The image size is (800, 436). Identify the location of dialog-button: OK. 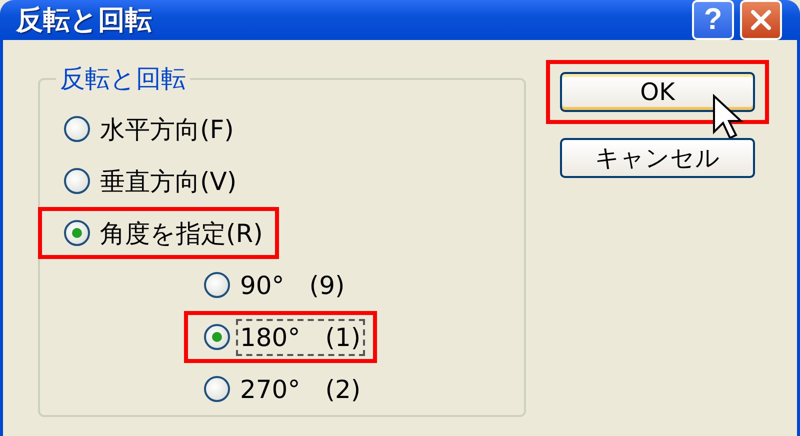
(657, 92).